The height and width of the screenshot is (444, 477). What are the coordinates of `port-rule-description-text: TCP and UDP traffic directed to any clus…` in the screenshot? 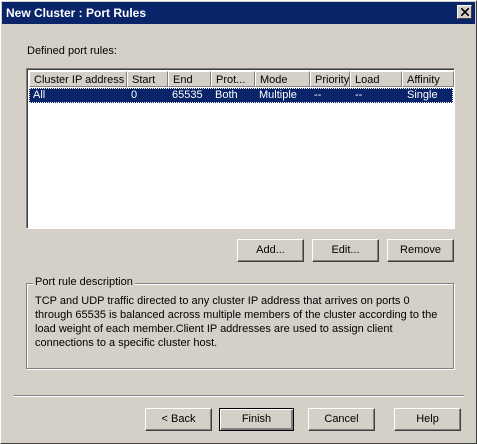 It's located at (236, 322).